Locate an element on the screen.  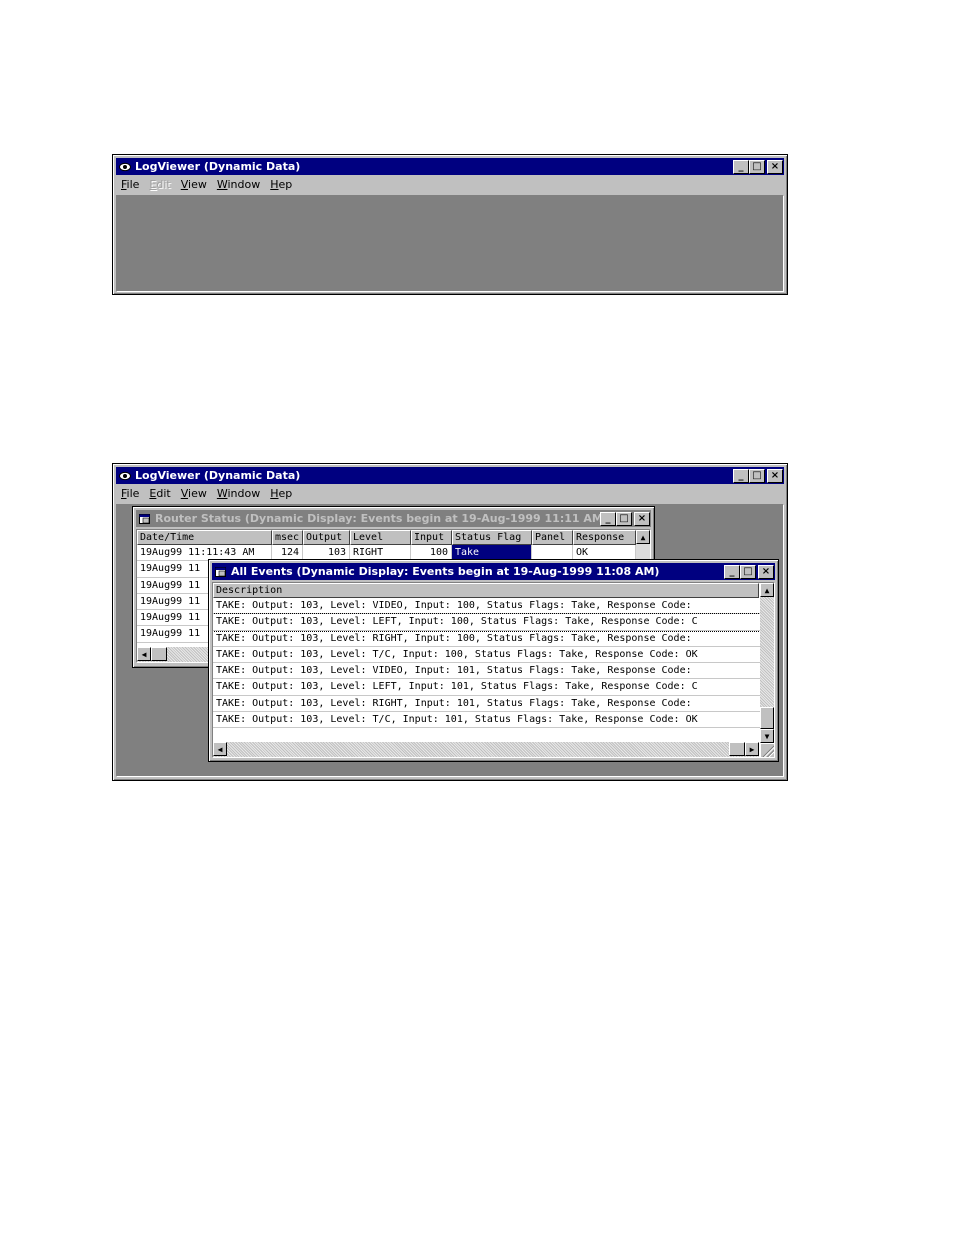
column-header: Response is located at coordinates (604, 537).